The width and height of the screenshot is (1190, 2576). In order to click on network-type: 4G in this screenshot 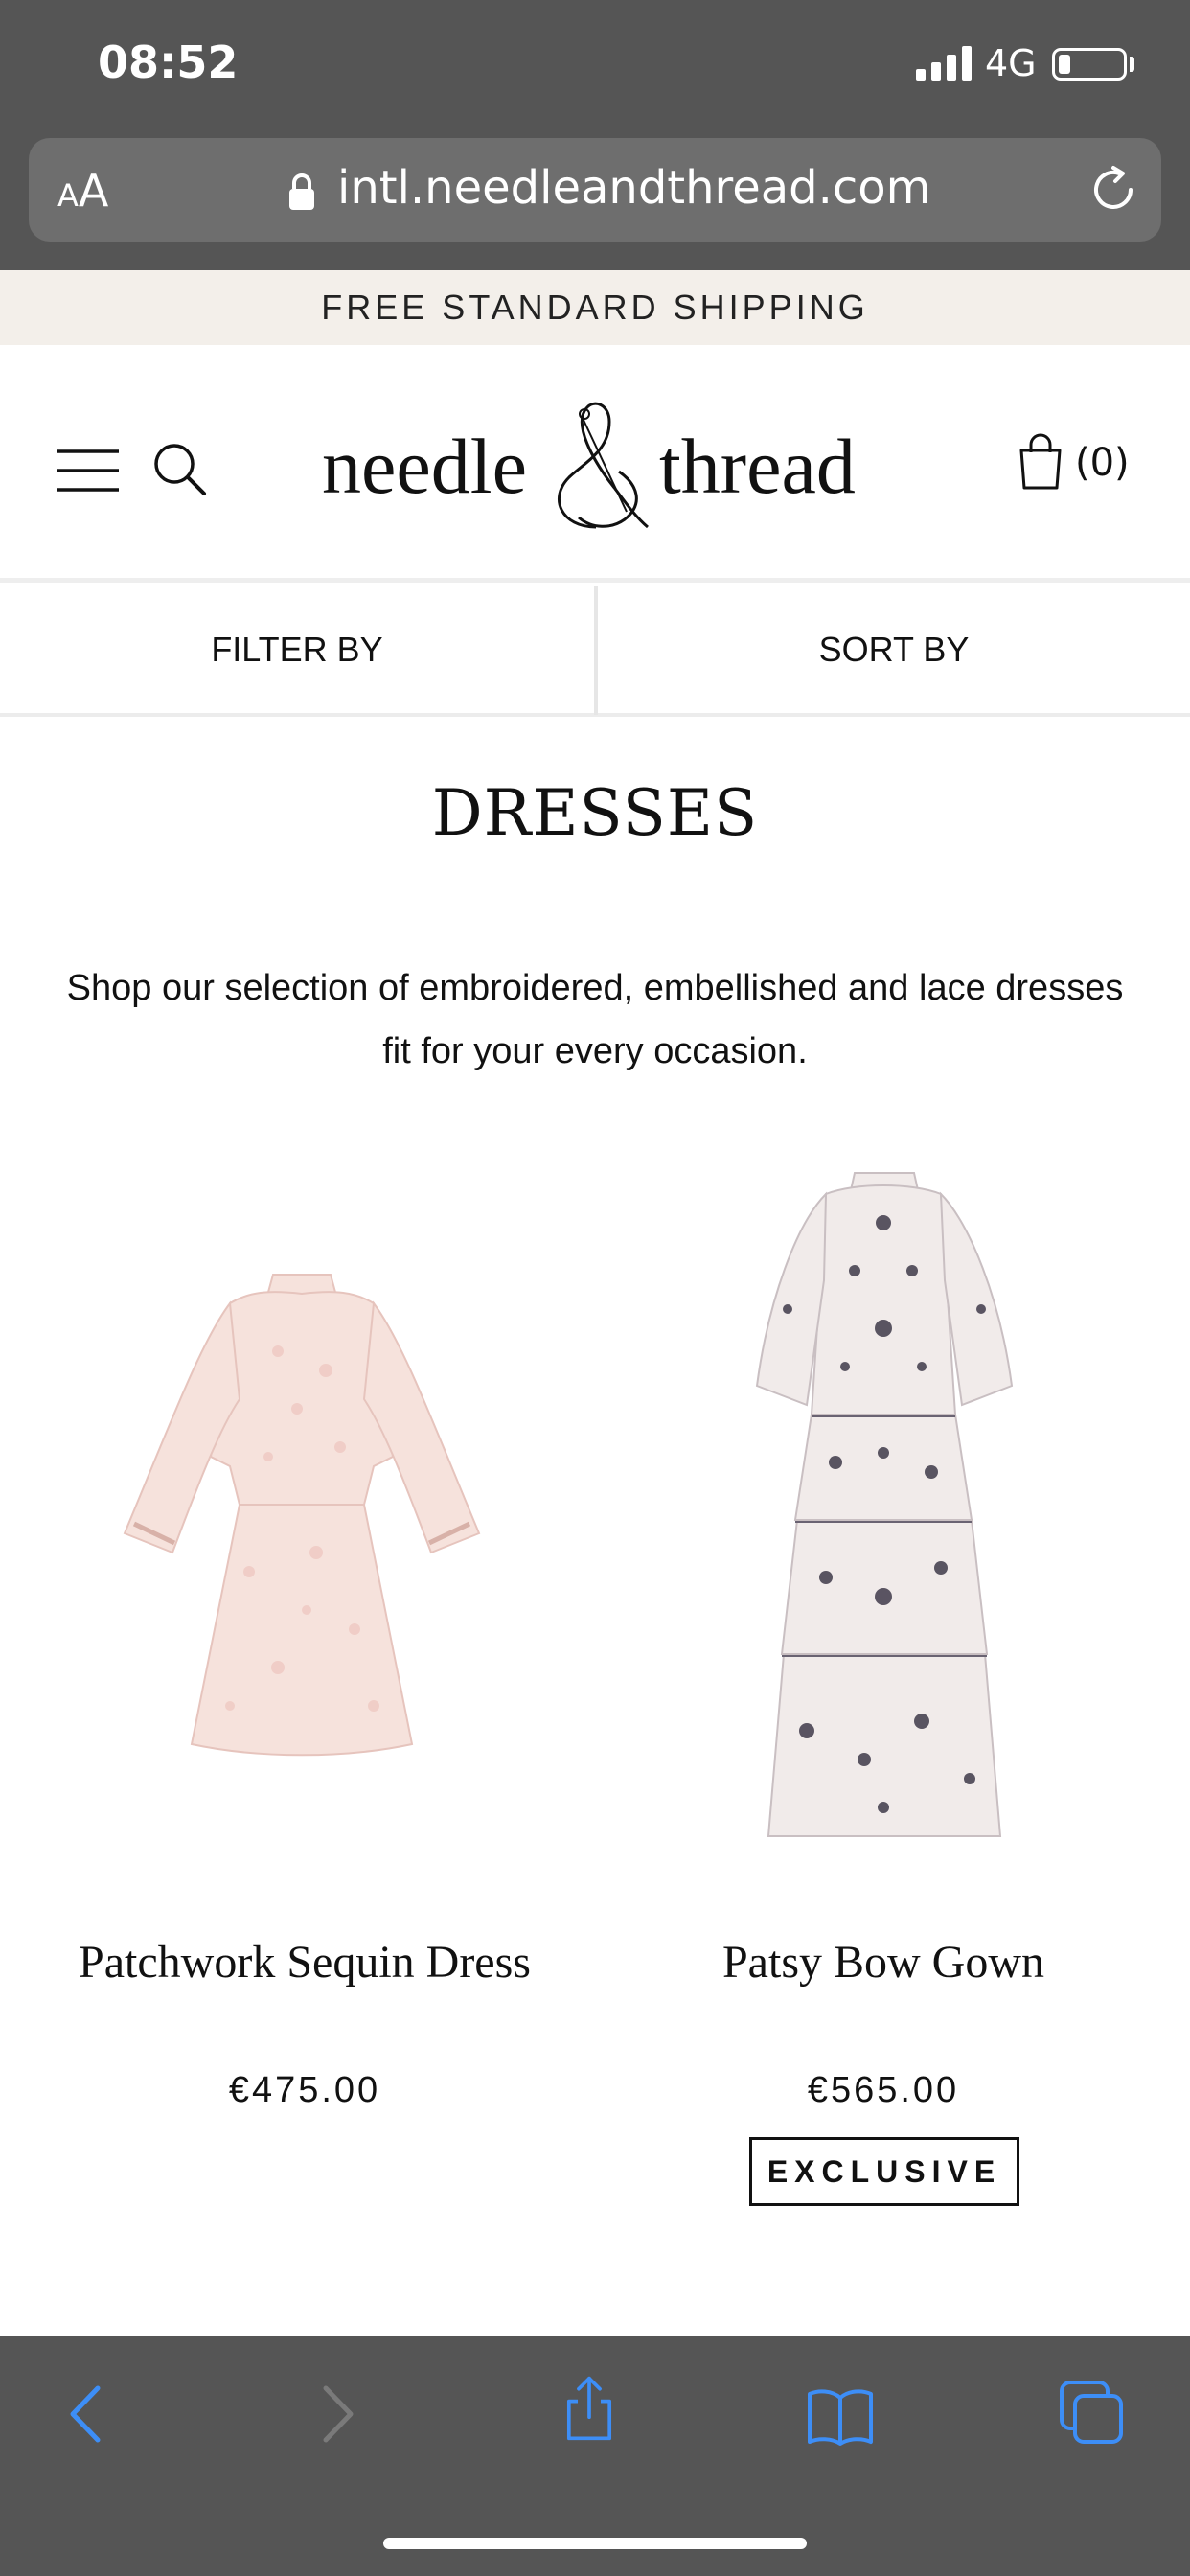, I will do `click(1011, 63)`.